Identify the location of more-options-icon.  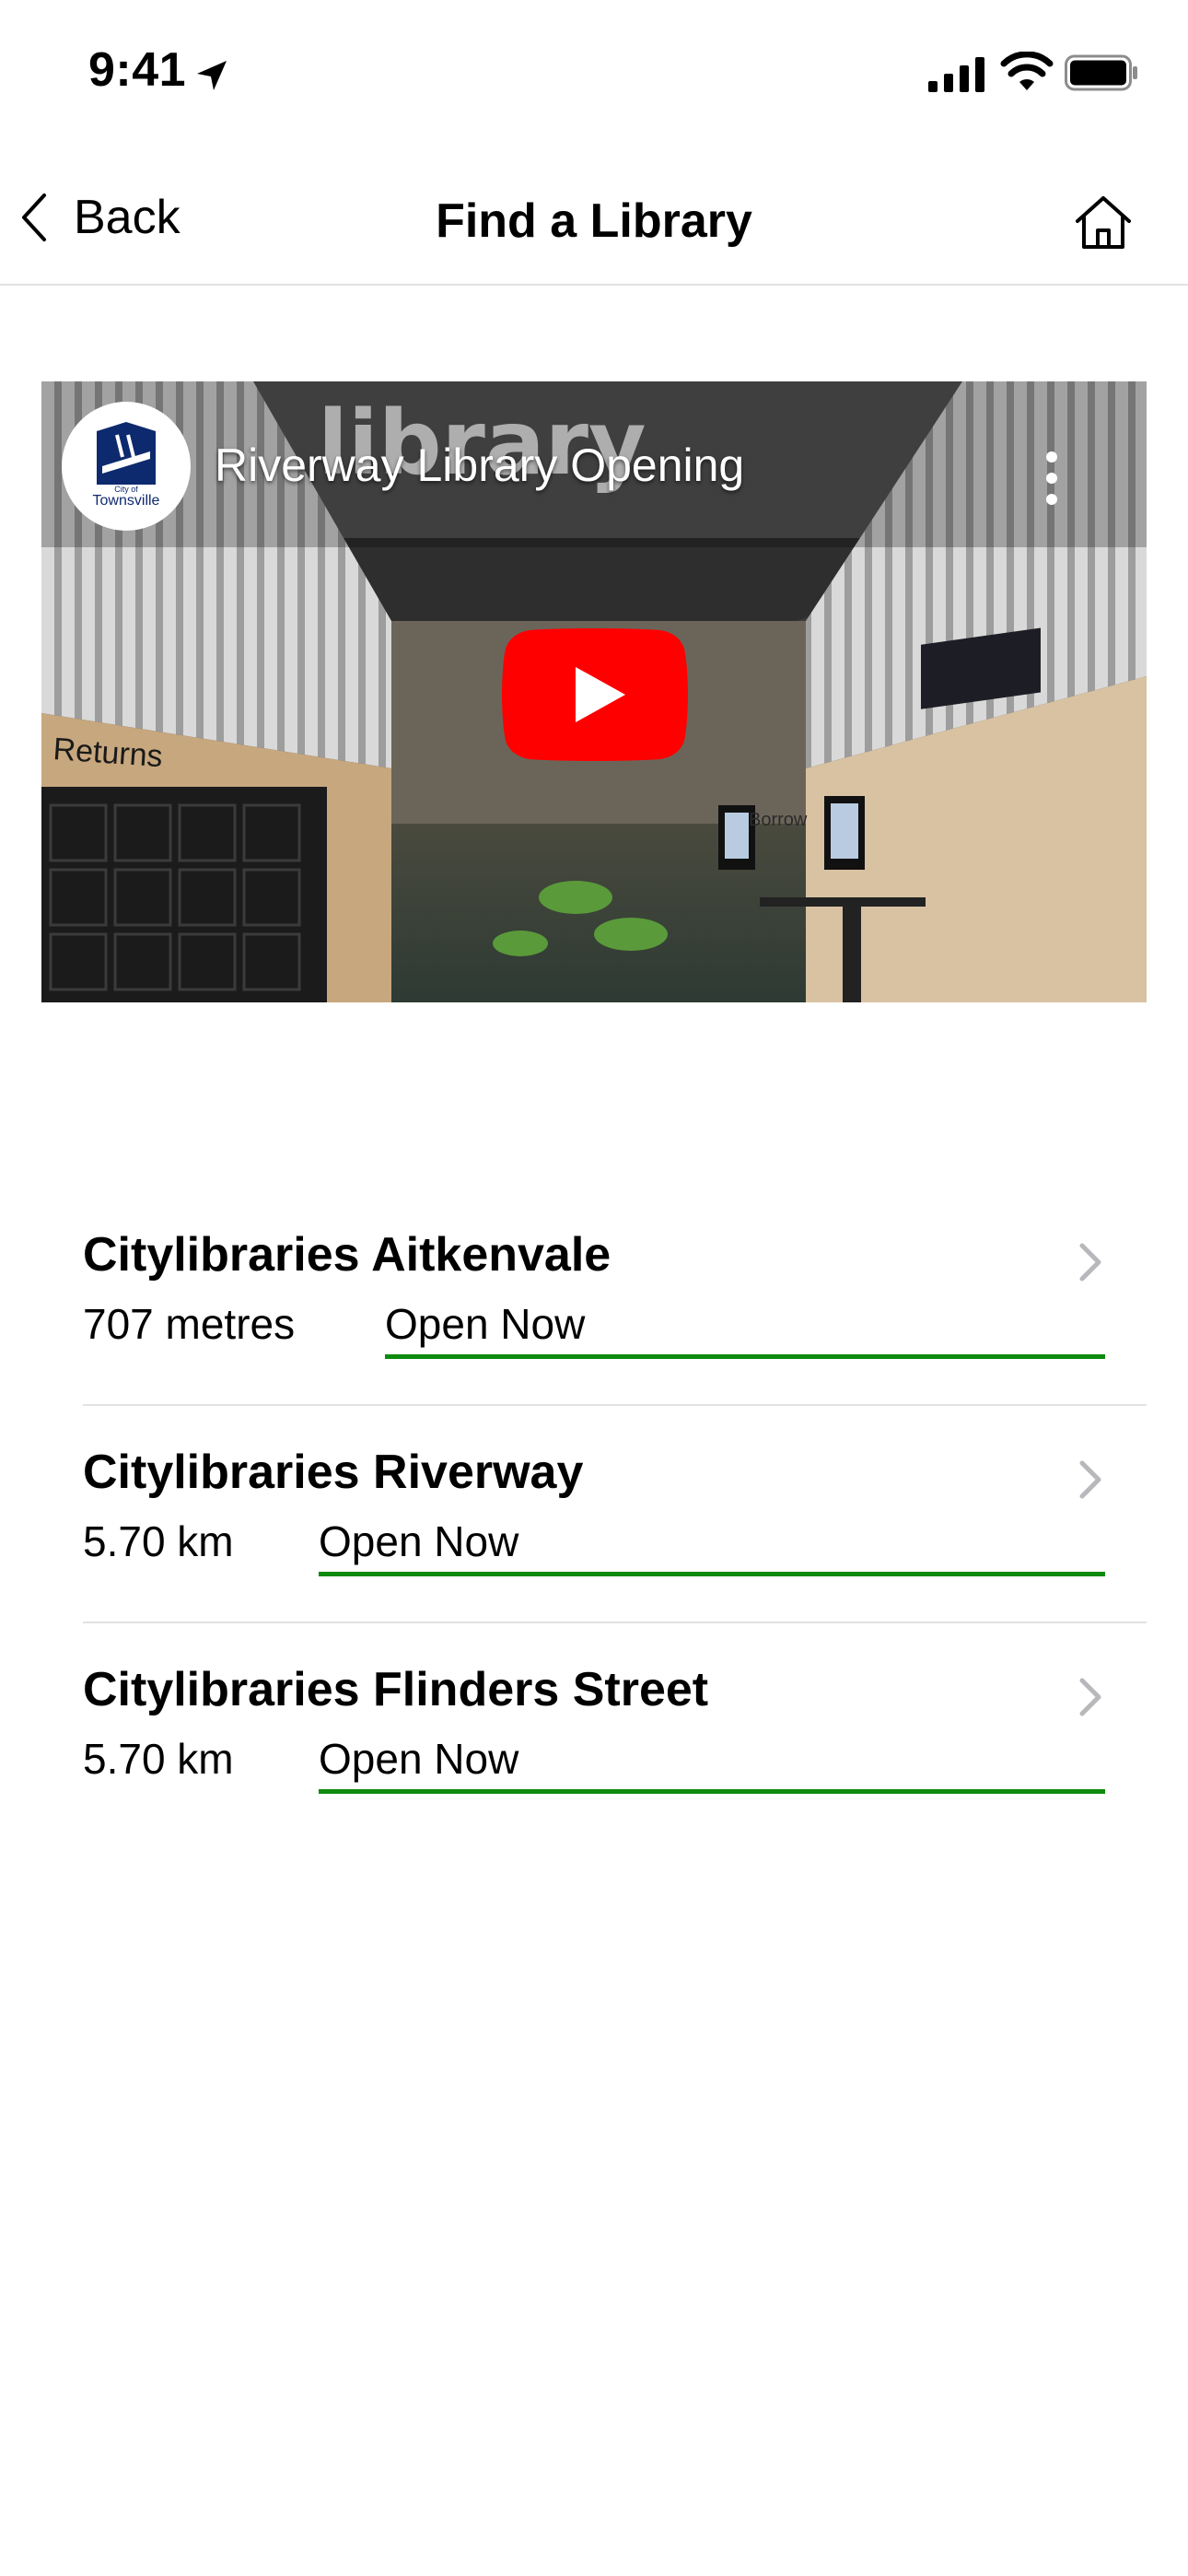
(1052, 478).